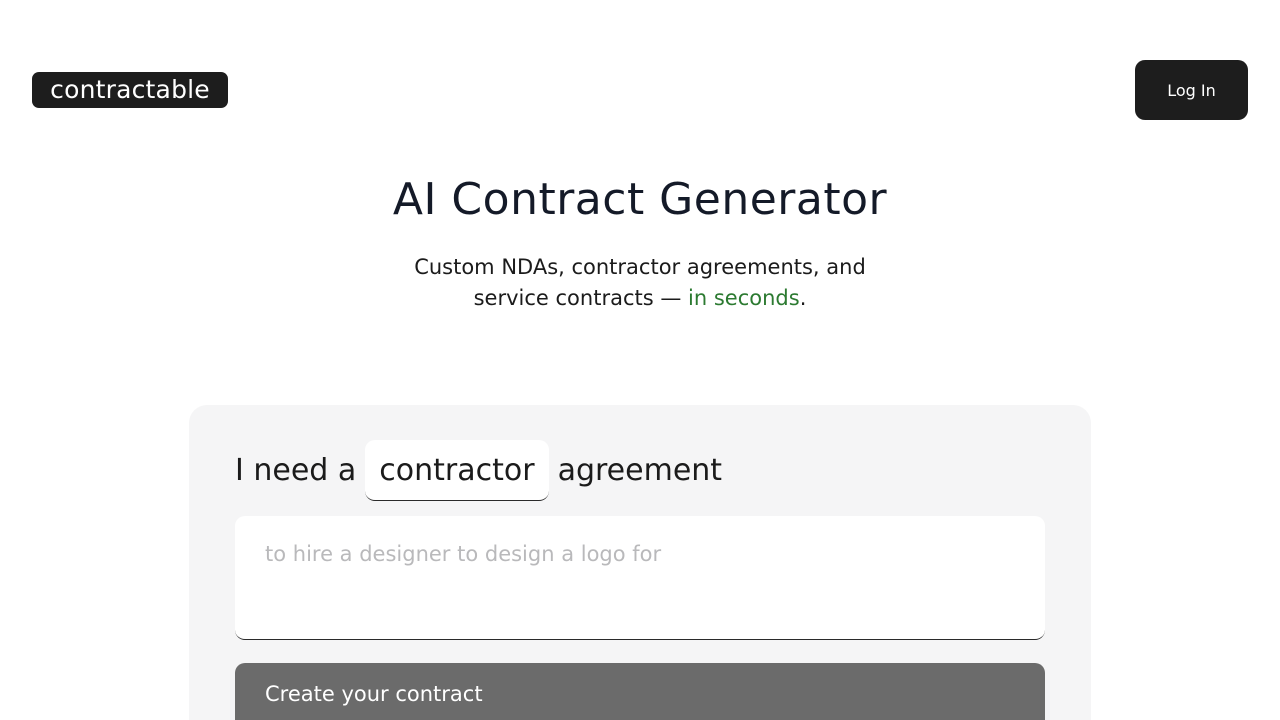 This screenshot has width=1280, height=720. What do you see at coordinates (640, 691) in the screenshot?
I see `create-contract-button: Create your contract` at bounding box center [640, 691].